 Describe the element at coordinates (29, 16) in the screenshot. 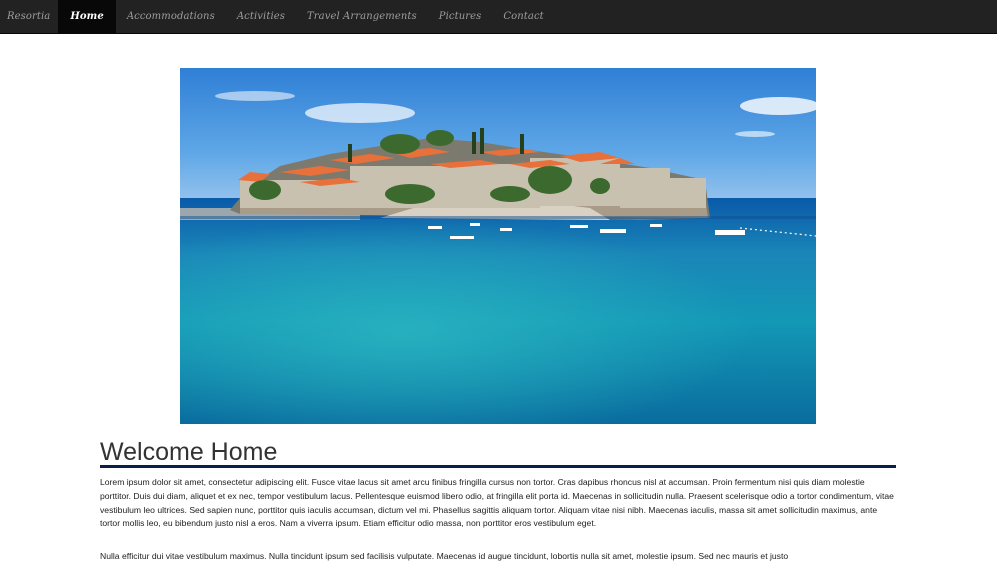

I see `brand-link: Resortia` at that location.